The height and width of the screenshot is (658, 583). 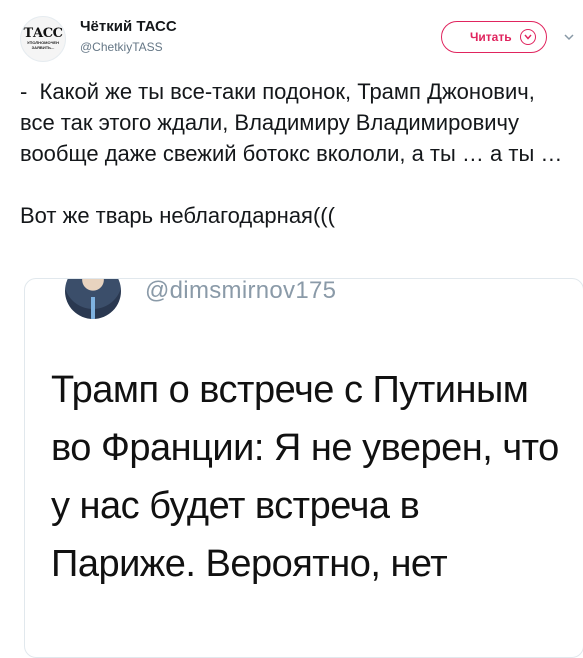 What do you see at coordinates (121, 47) in the screenshot?
I see `author-handle: @ChetkiyTASS` at bounding box center [121, 47].